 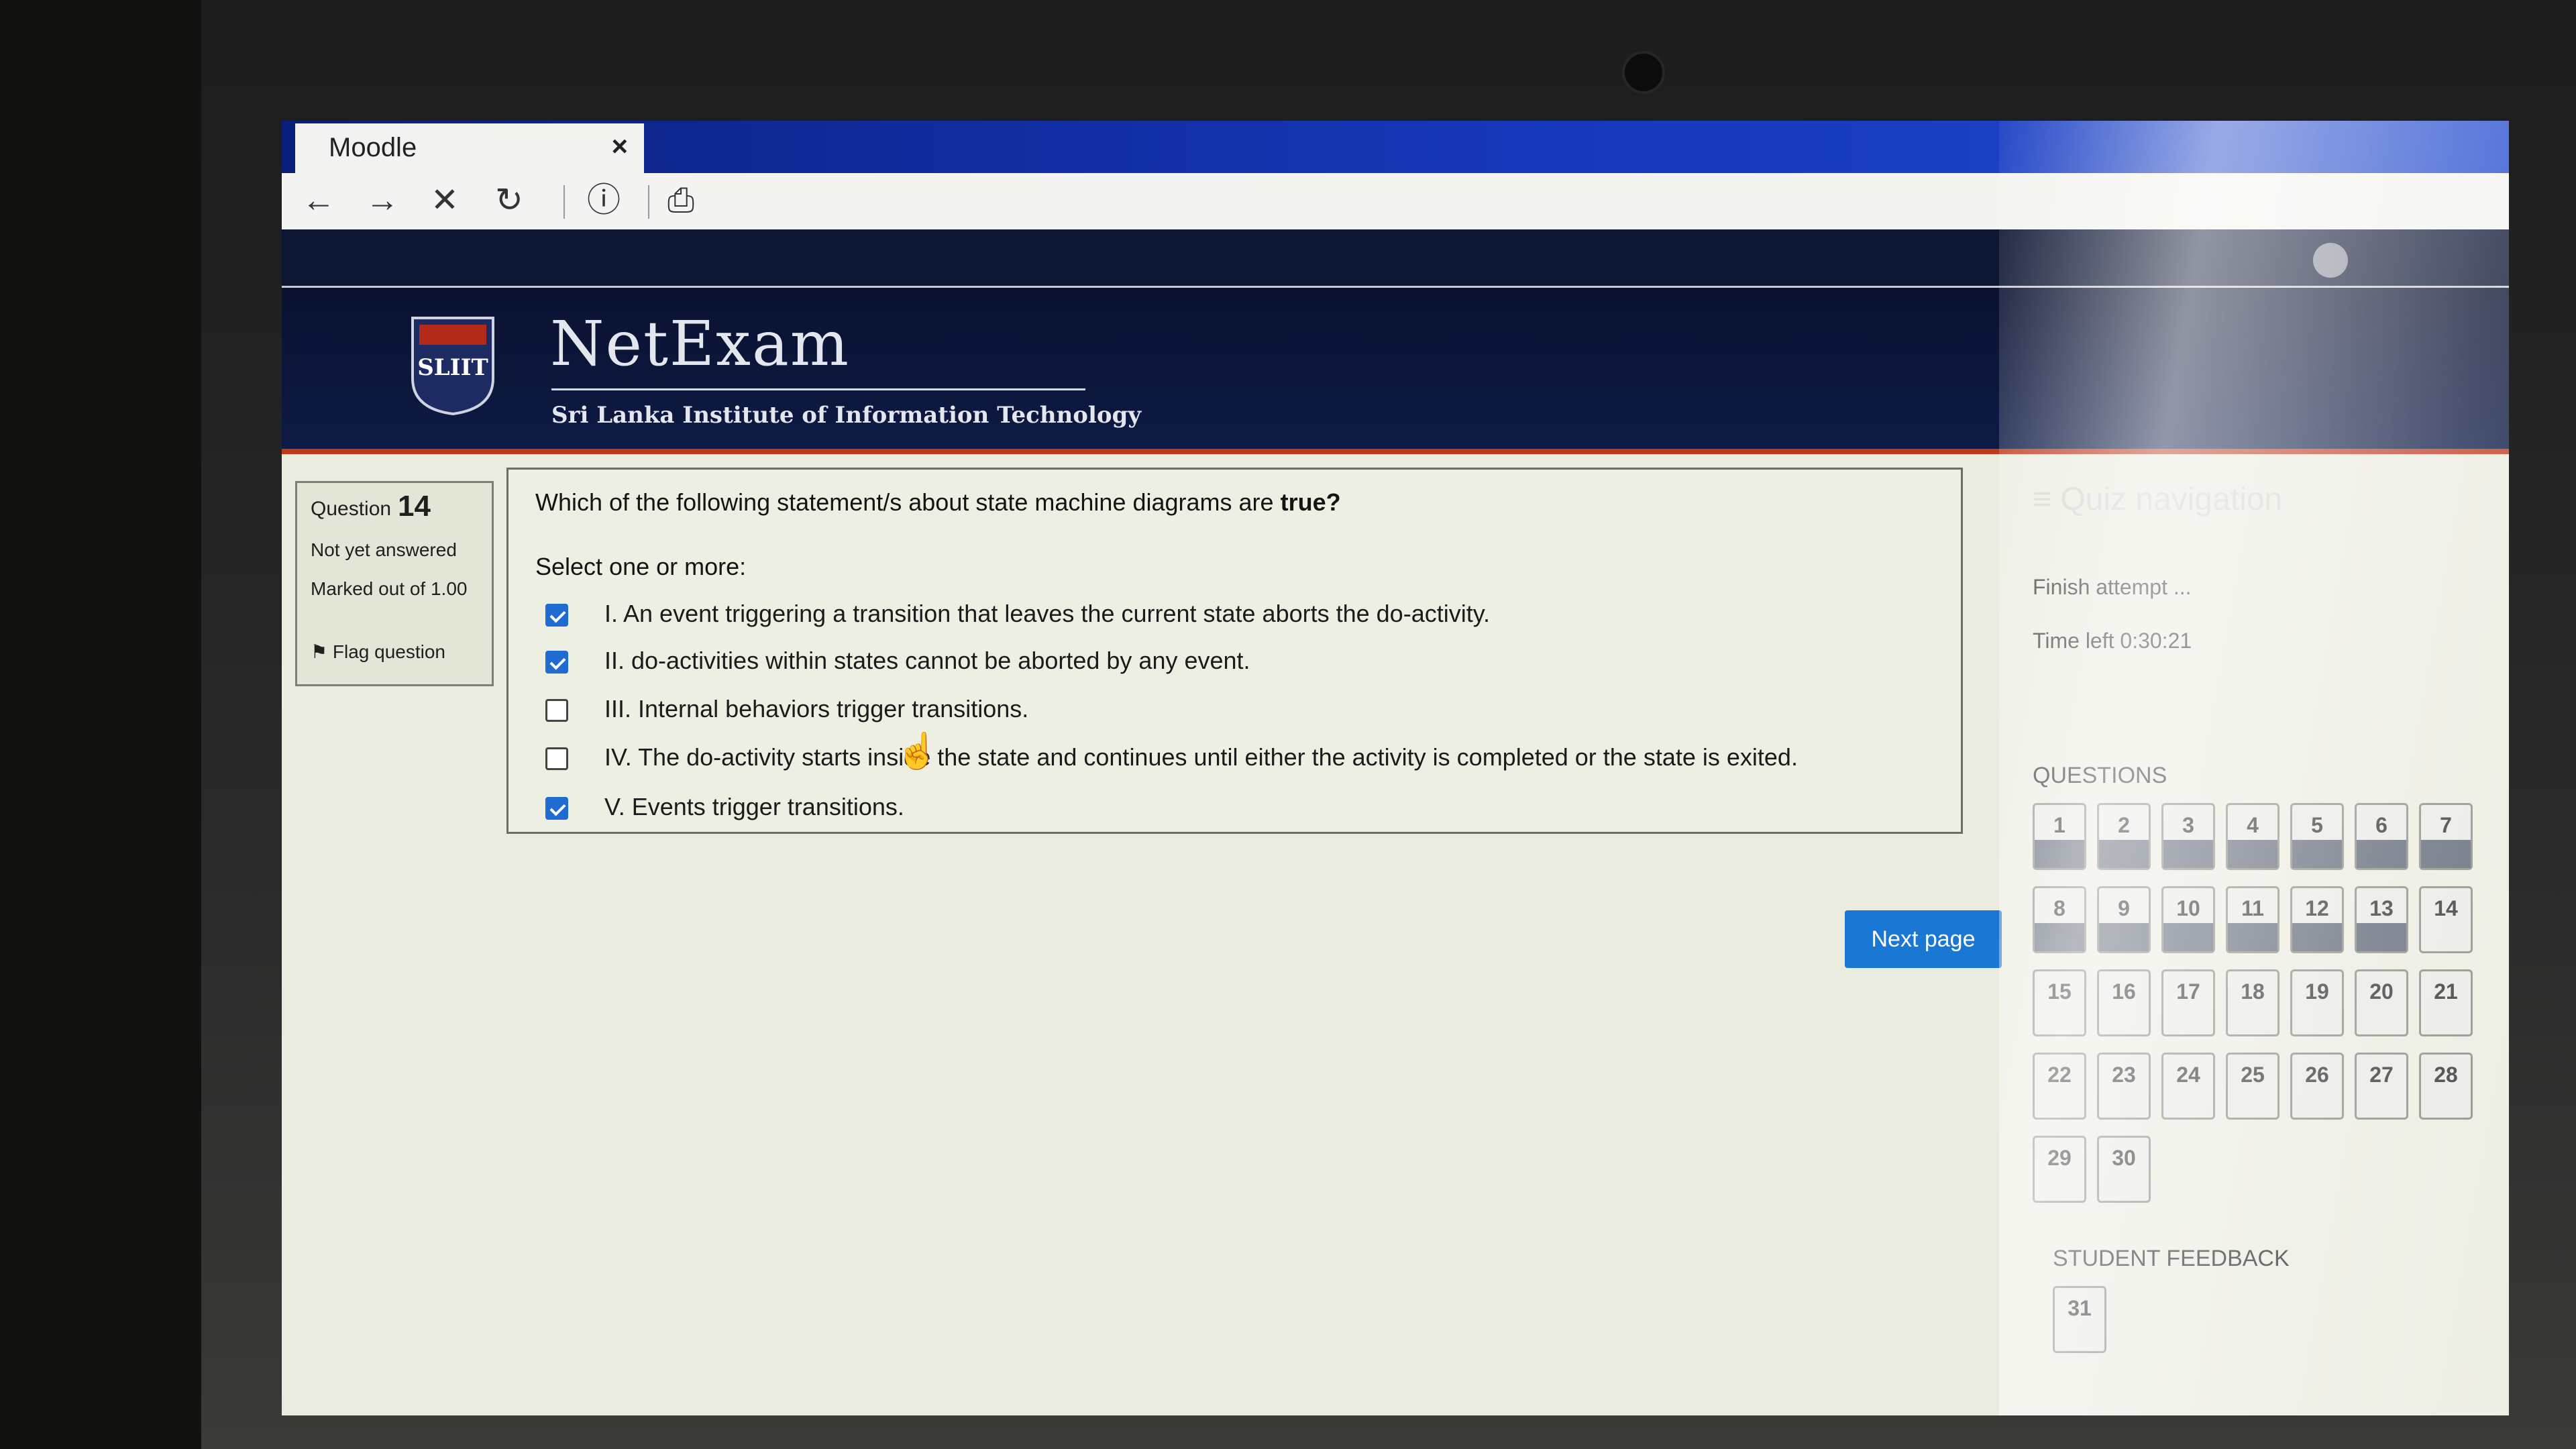 What do you see at coordinates (2317, 1002) in the screenshot?
I see `quiz-nav-button: 19` at bounding box center [2317, 1002].